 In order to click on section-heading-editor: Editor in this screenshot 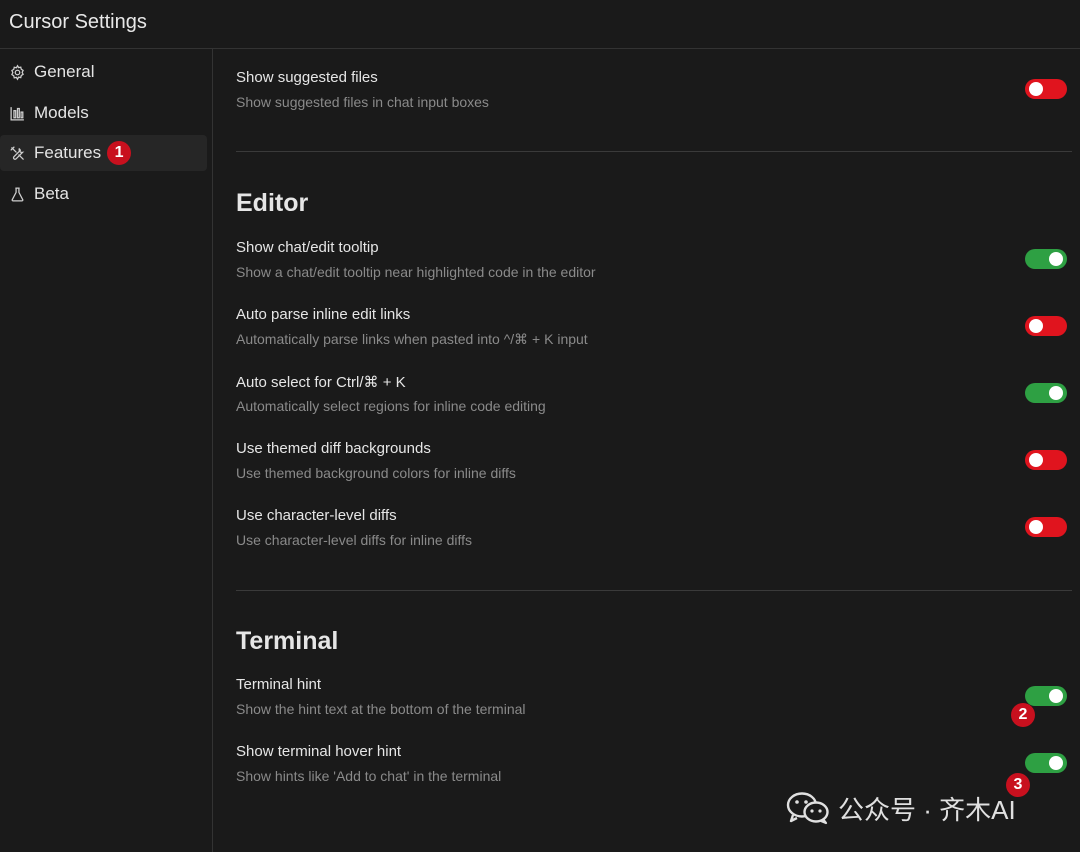, I will do `click(272, 203)`.